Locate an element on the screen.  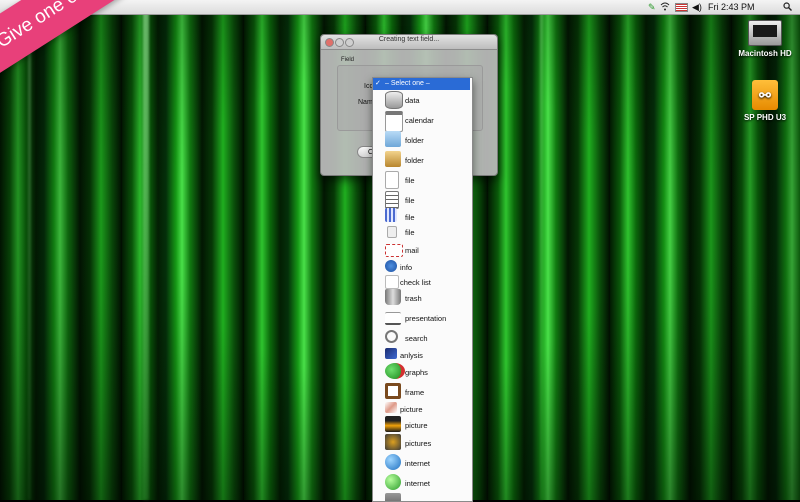
file-blue-icon is located at coordinates (391, 215).